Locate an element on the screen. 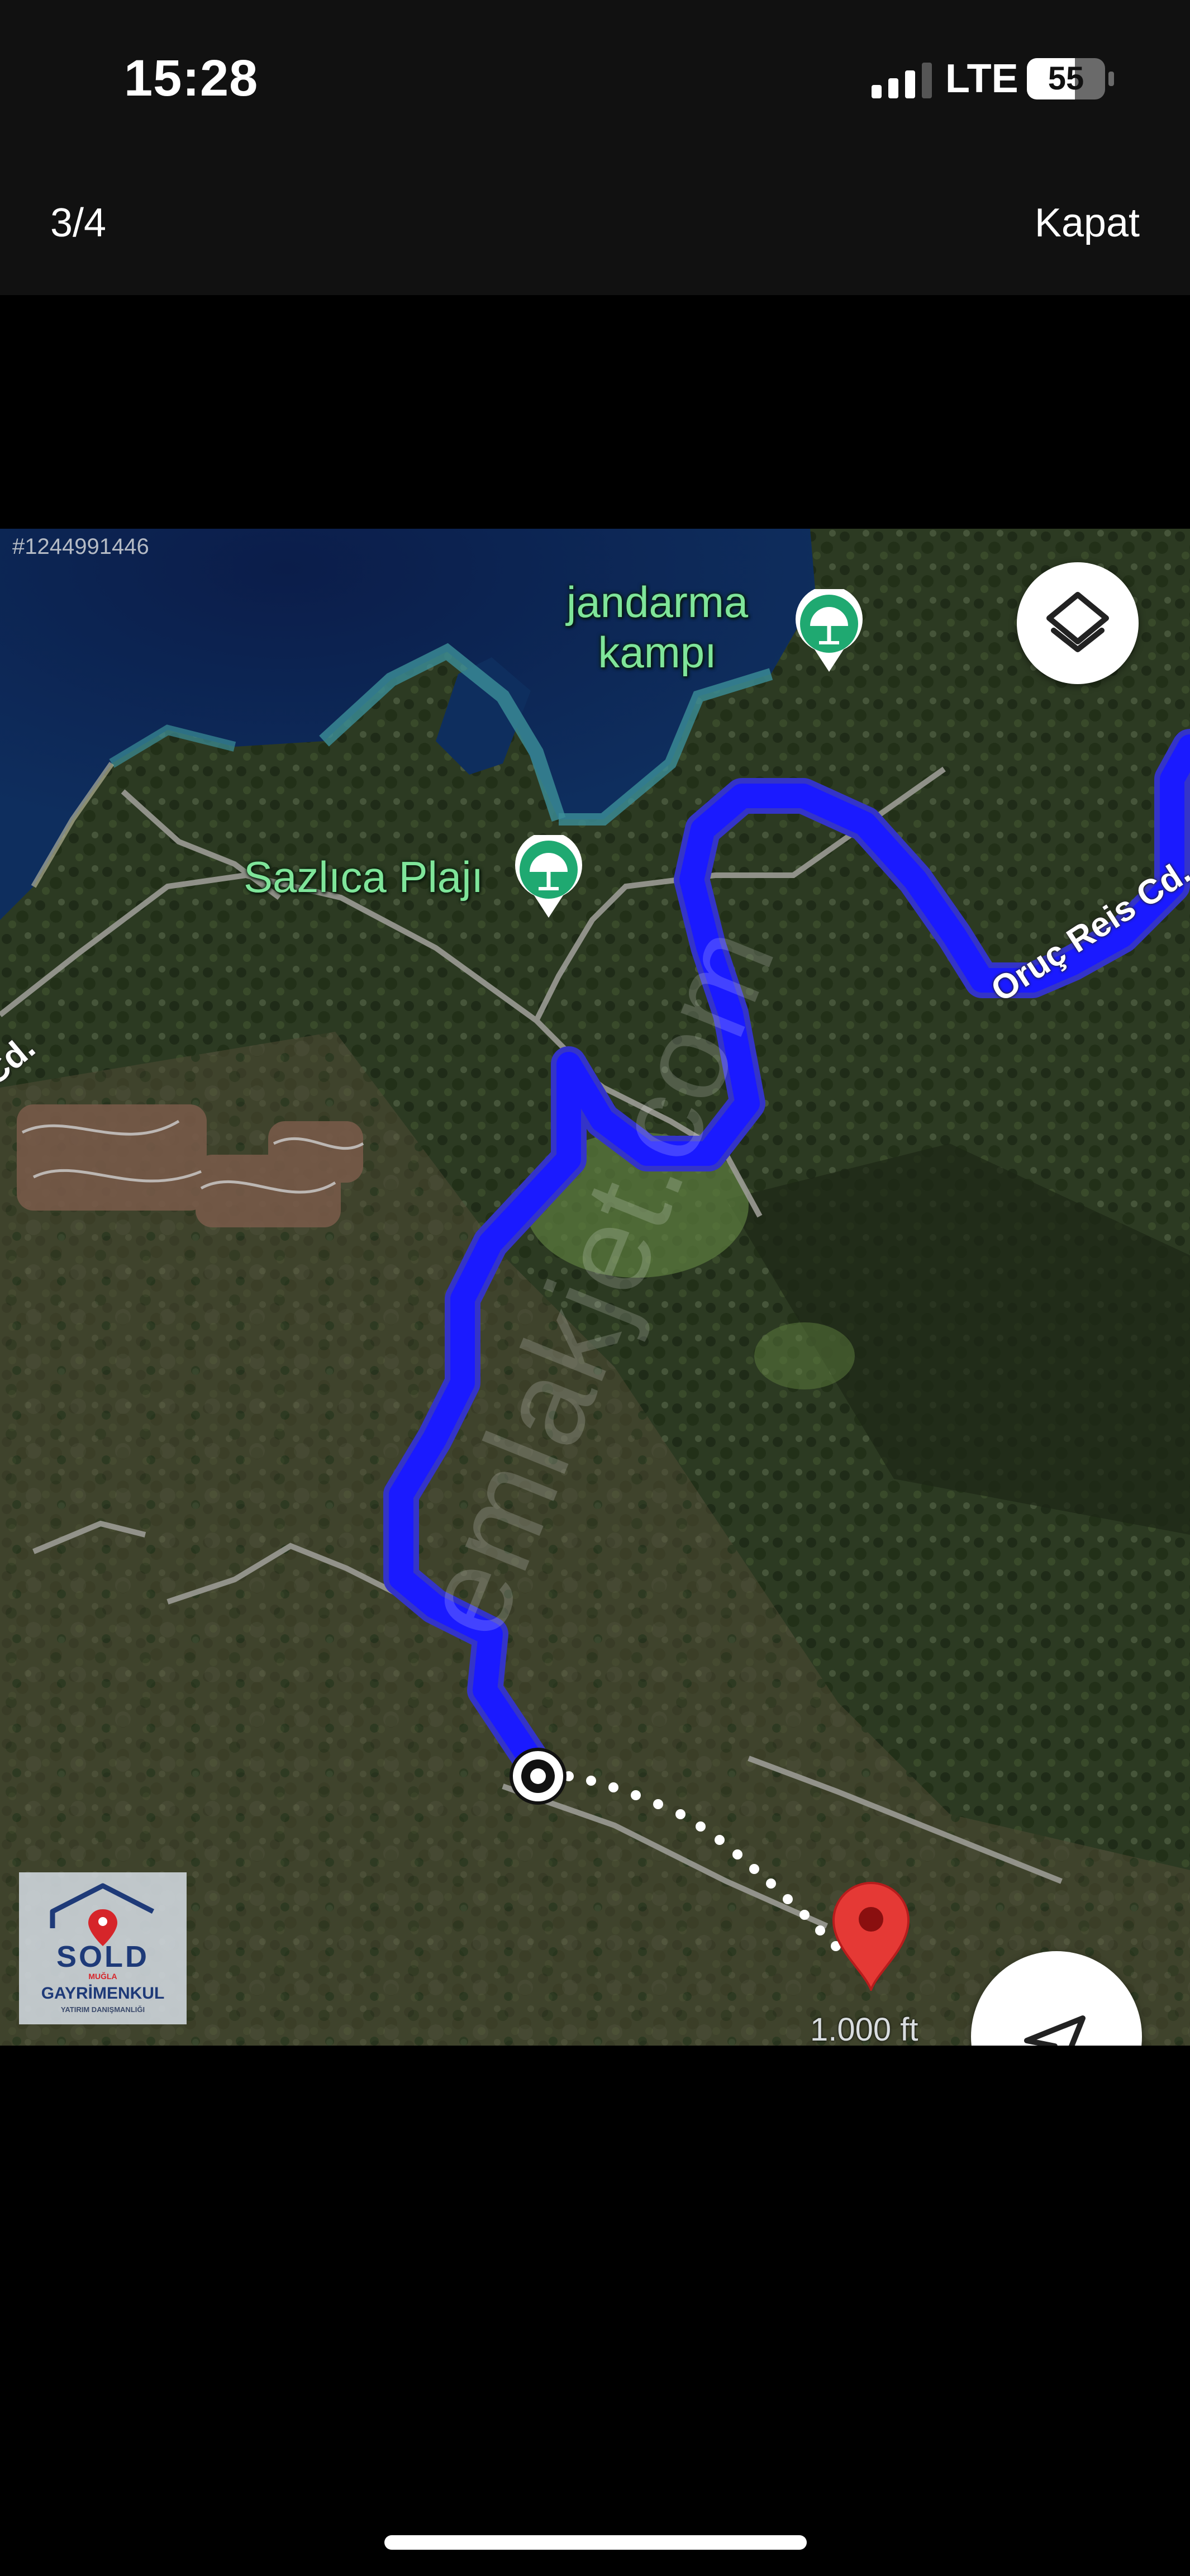  layers-button is located at coordinates (1078, 623).